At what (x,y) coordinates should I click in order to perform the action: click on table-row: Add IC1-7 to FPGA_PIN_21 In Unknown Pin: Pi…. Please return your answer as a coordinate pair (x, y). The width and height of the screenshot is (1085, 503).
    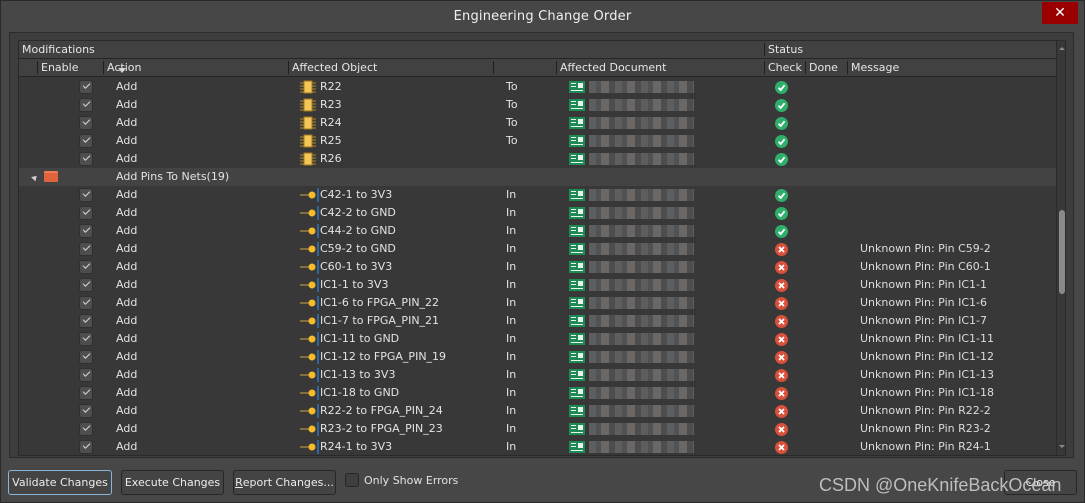
    Looking at the image, I should click on (537, 321).